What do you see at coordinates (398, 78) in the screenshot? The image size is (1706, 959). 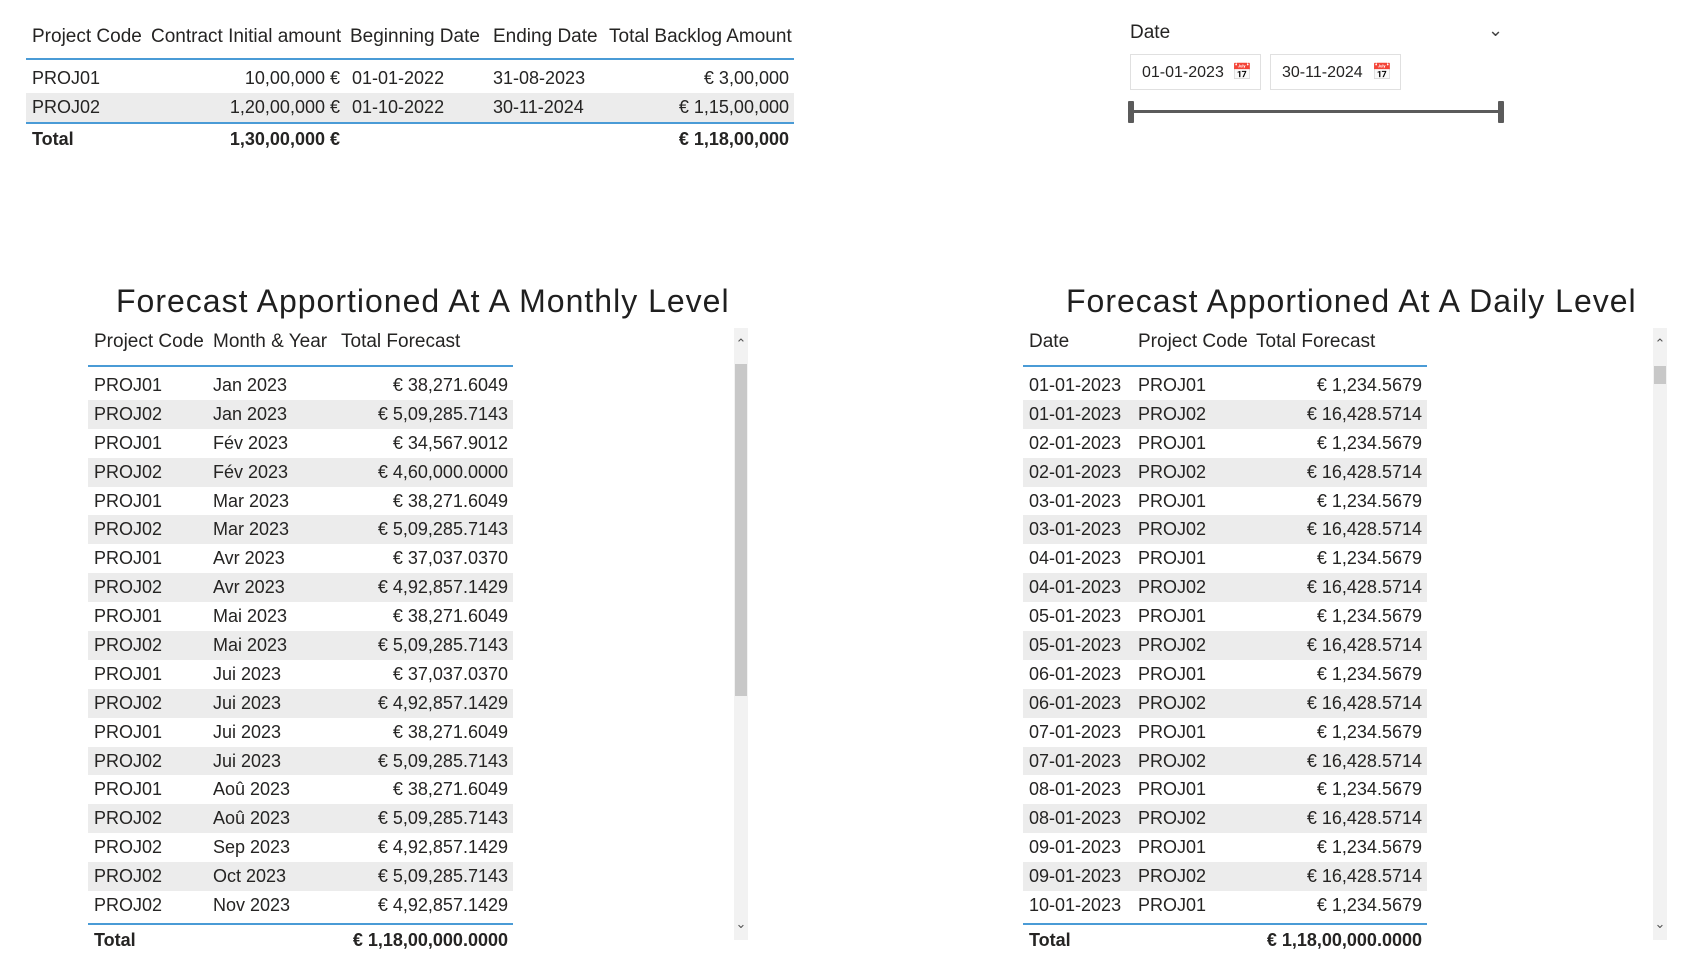 I see `cell-beginning-date: 01-01-2022` at bounding box center [398, 78].